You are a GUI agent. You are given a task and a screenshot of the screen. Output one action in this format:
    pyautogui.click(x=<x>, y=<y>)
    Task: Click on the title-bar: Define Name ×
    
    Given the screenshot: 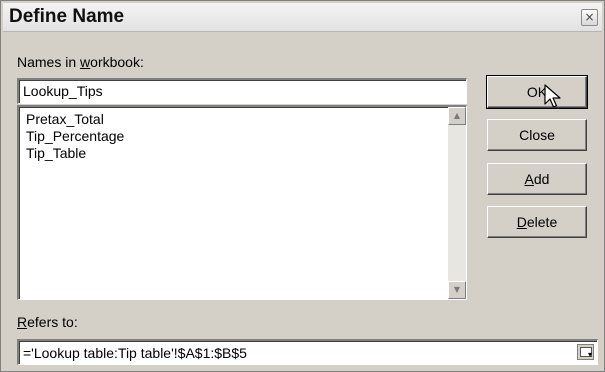 What is the action you would take?
    pyautogui.click(x=302, y=17)
    